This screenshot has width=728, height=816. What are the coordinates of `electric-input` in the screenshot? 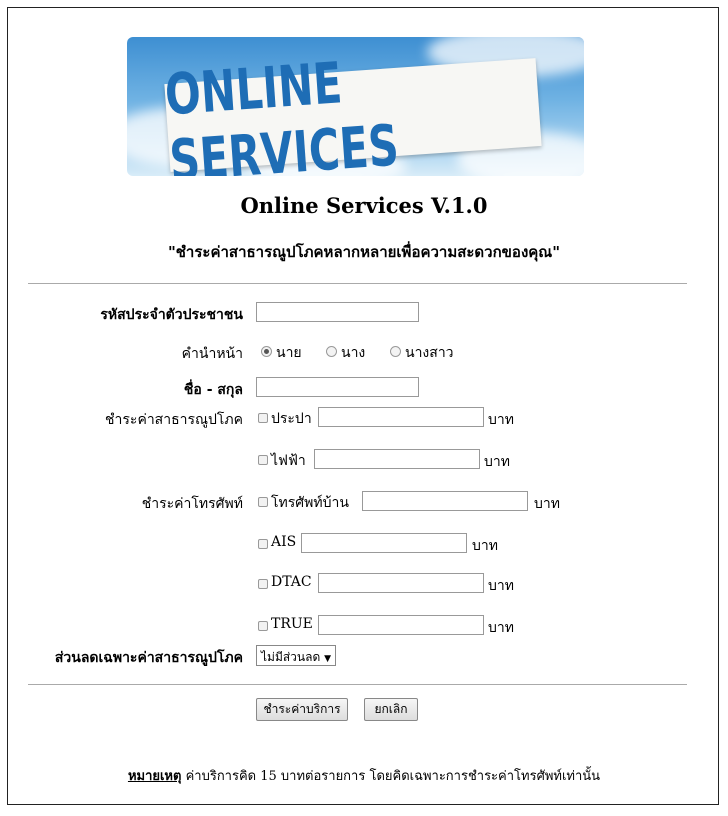 It's located at (397, 459).